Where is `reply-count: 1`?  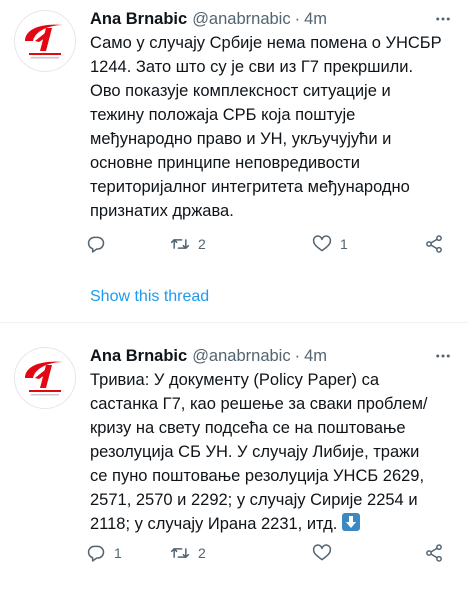 reply-count: 1 is located at coordinates (118, 553).